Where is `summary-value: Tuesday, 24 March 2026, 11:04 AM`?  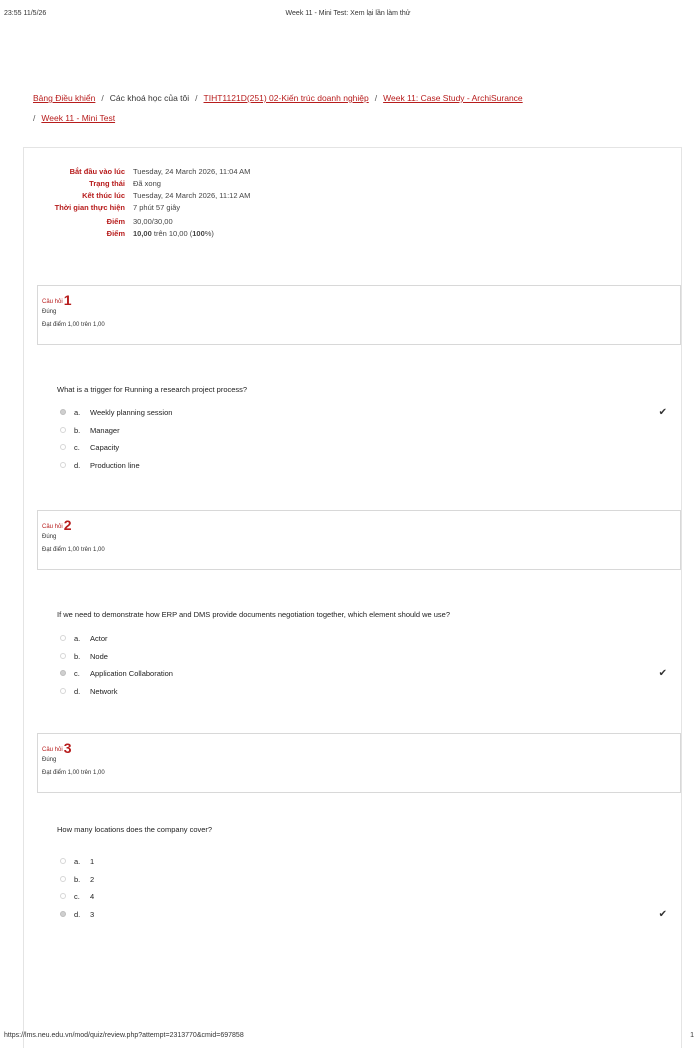
summary-value: Tuesday, 24 March 2026, 11:04 AM is located at coordinates (192, 171).